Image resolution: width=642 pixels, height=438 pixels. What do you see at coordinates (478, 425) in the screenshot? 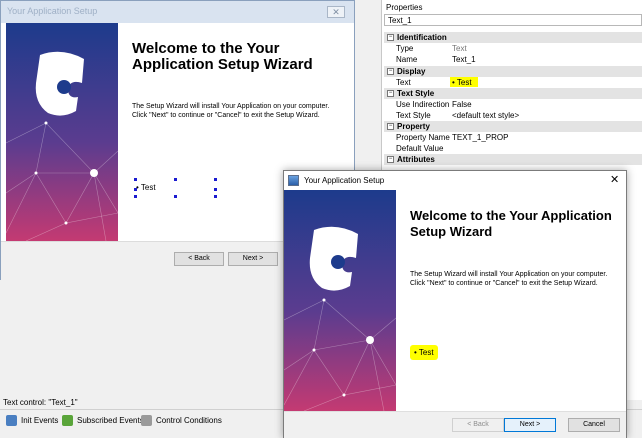
I see `back-button: < Back` at bounding box center [478, 425].